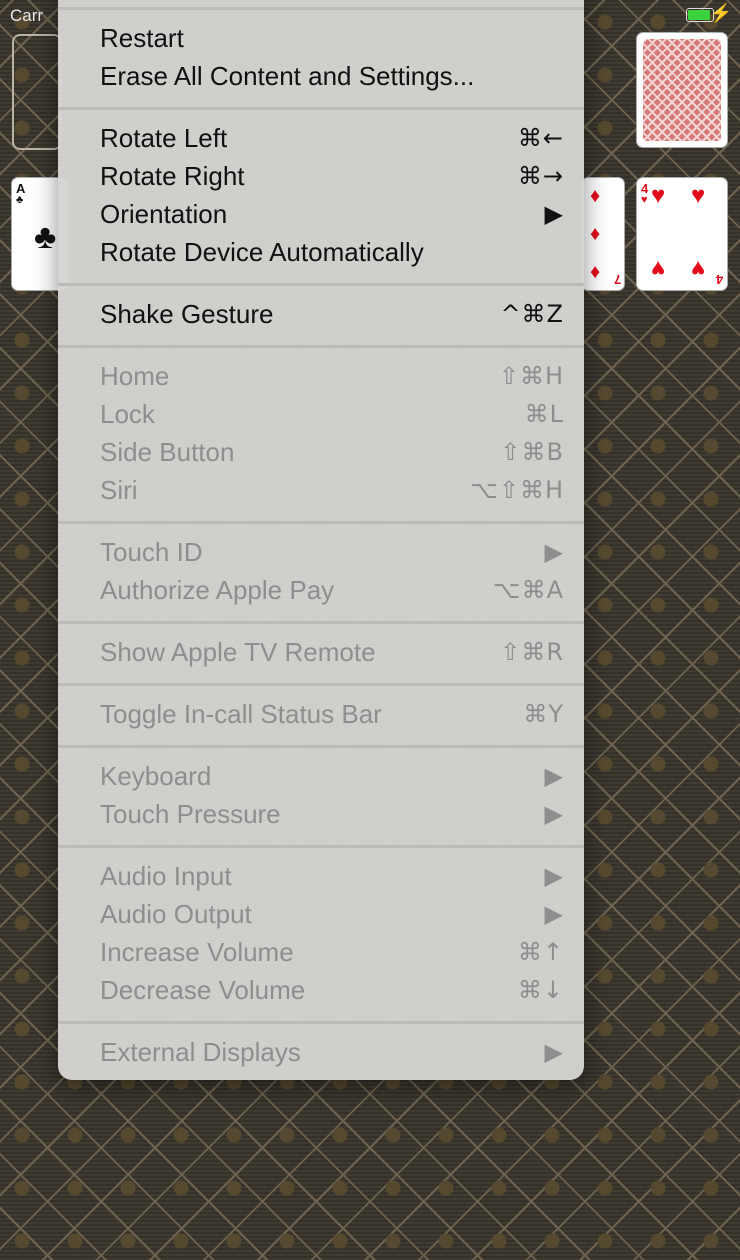 This screenshot has height=1260, width=740. I want to click on menu-item-label: External Displays, so click(200, 1051).